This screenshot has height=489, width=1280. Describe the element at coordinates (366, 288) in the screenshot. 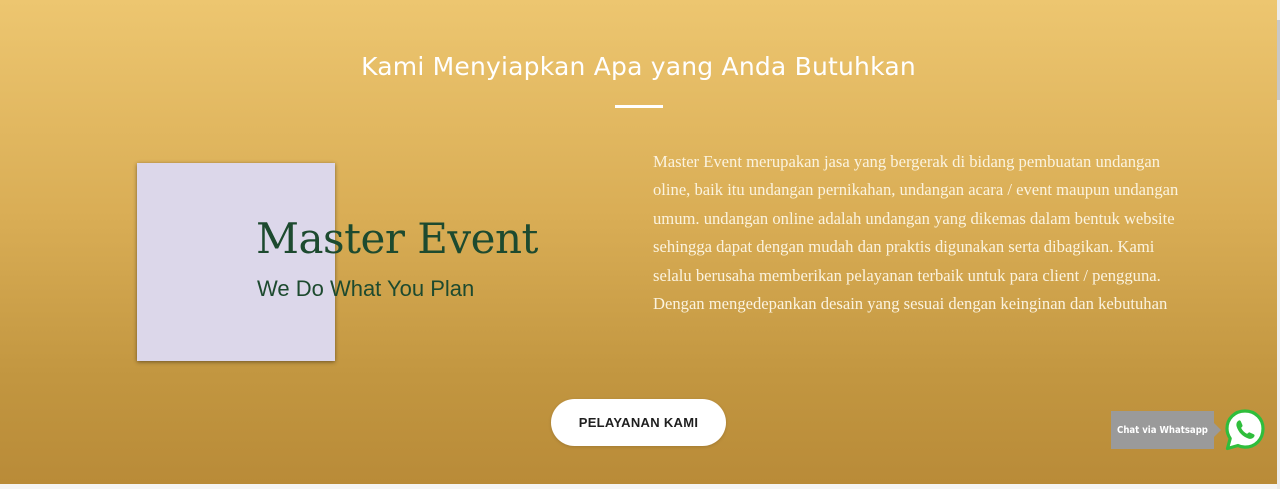

I see `logo-tagline: We Do What You Plan` at that location.